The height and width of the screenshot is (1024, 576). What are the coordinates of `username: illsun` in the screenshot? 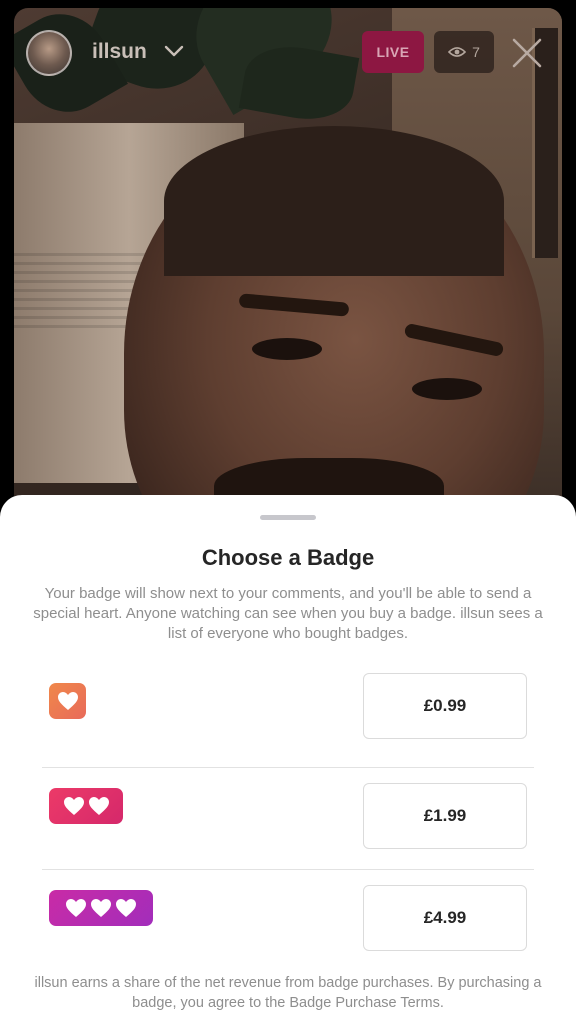 It's located at (119, 52).